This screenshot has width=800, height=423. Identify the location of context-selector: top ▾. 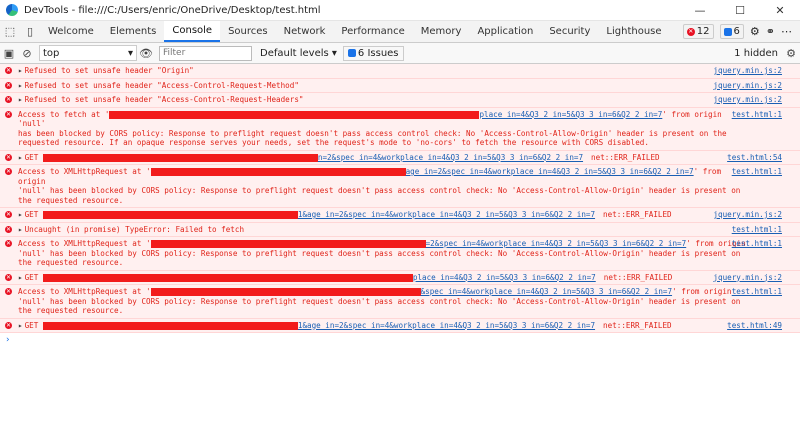
(88, 53).